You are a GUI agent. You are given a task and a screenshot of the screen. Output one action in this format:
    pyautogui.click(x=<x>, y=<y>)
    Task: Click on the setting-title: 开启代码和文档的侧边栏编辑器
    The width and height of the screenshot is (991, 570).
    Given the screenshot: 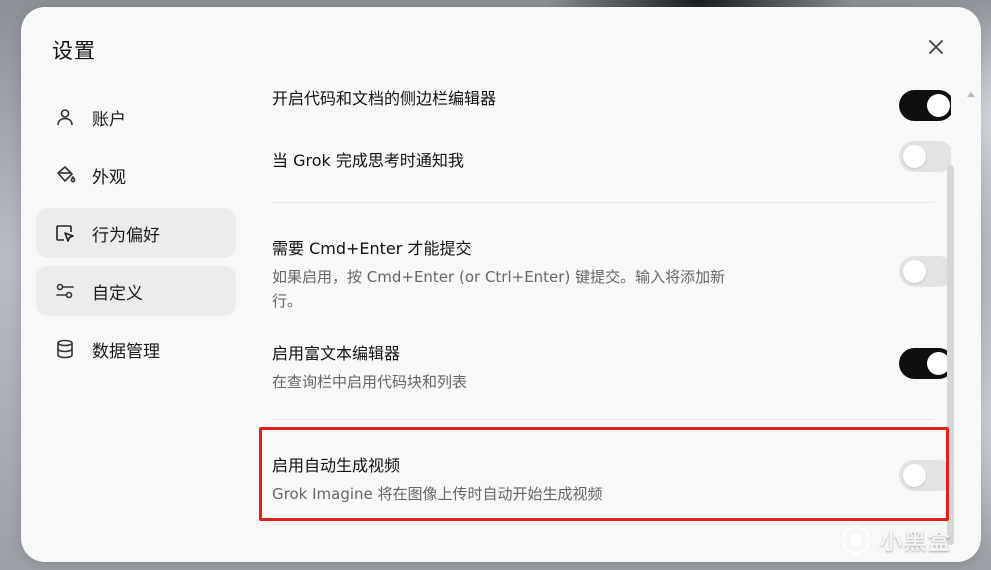 What is the action you would take?
    pyautogui.click(x=384, y=98)
    